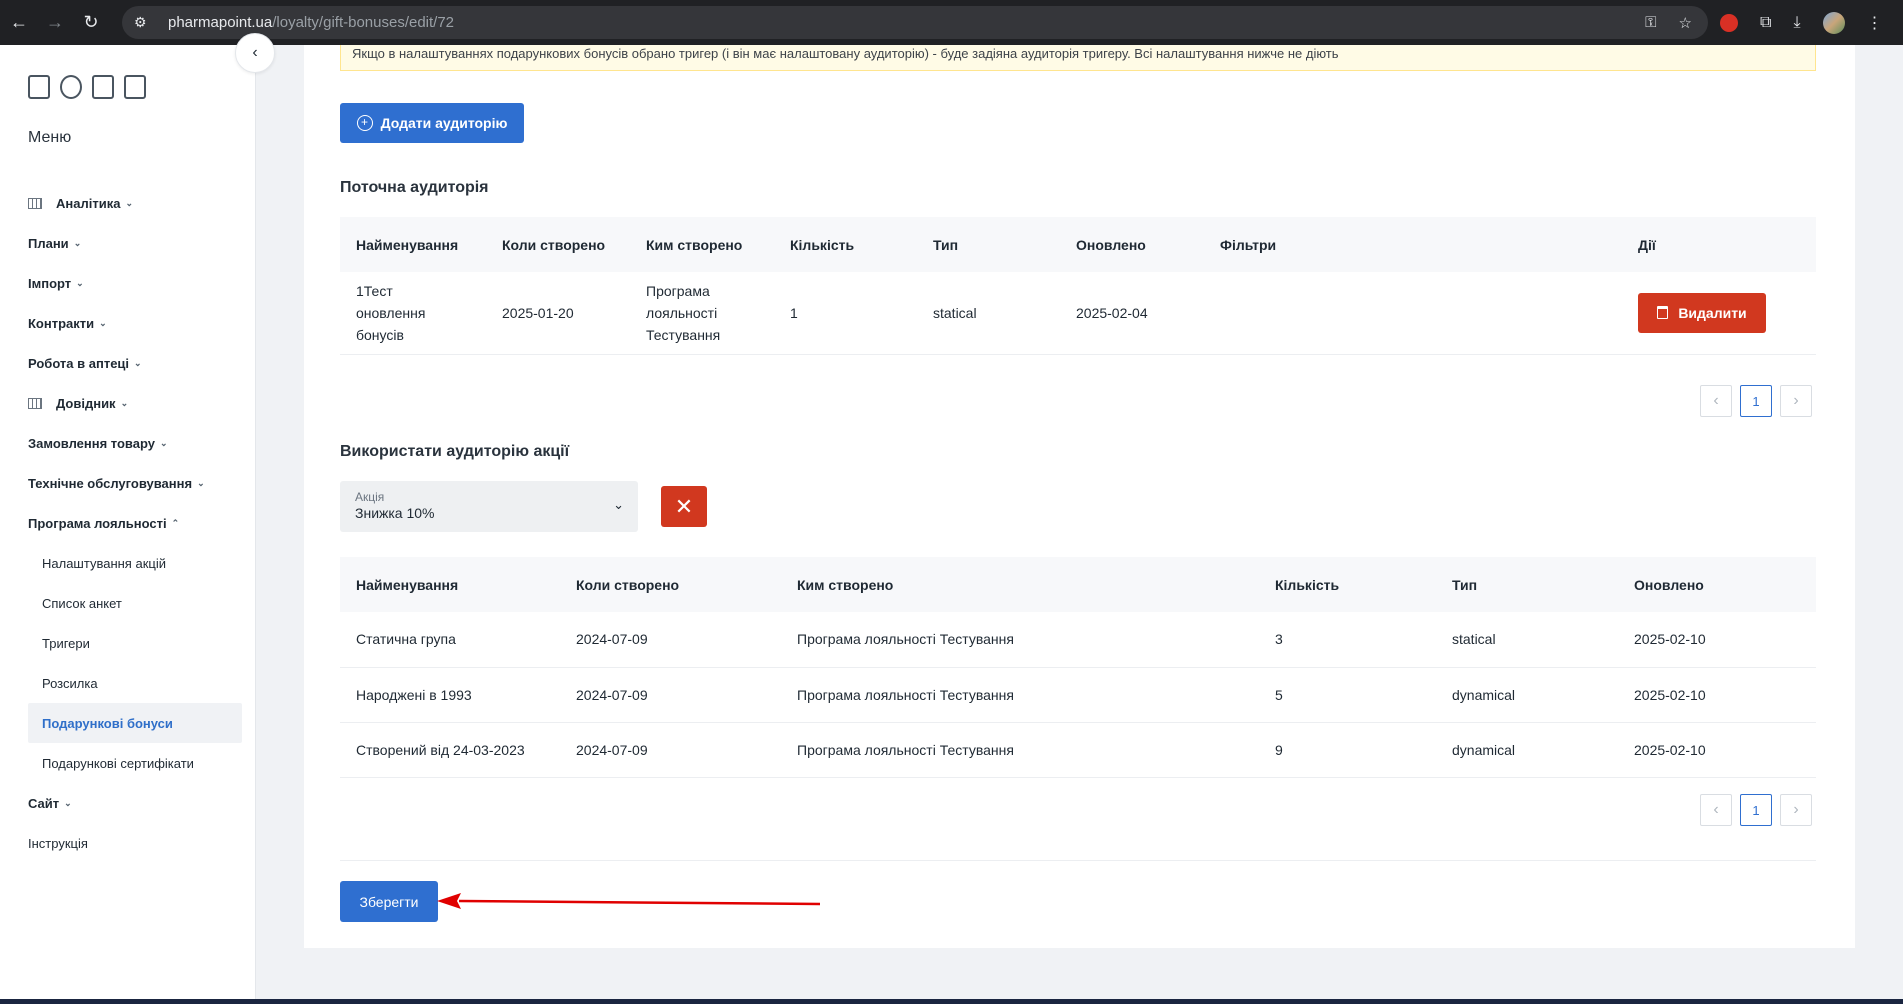 The image size is (1903, 1004). What do you see at coordinates (135, 87) in the screenshot?
I see `book-icon` at bounding box center [135, 87].